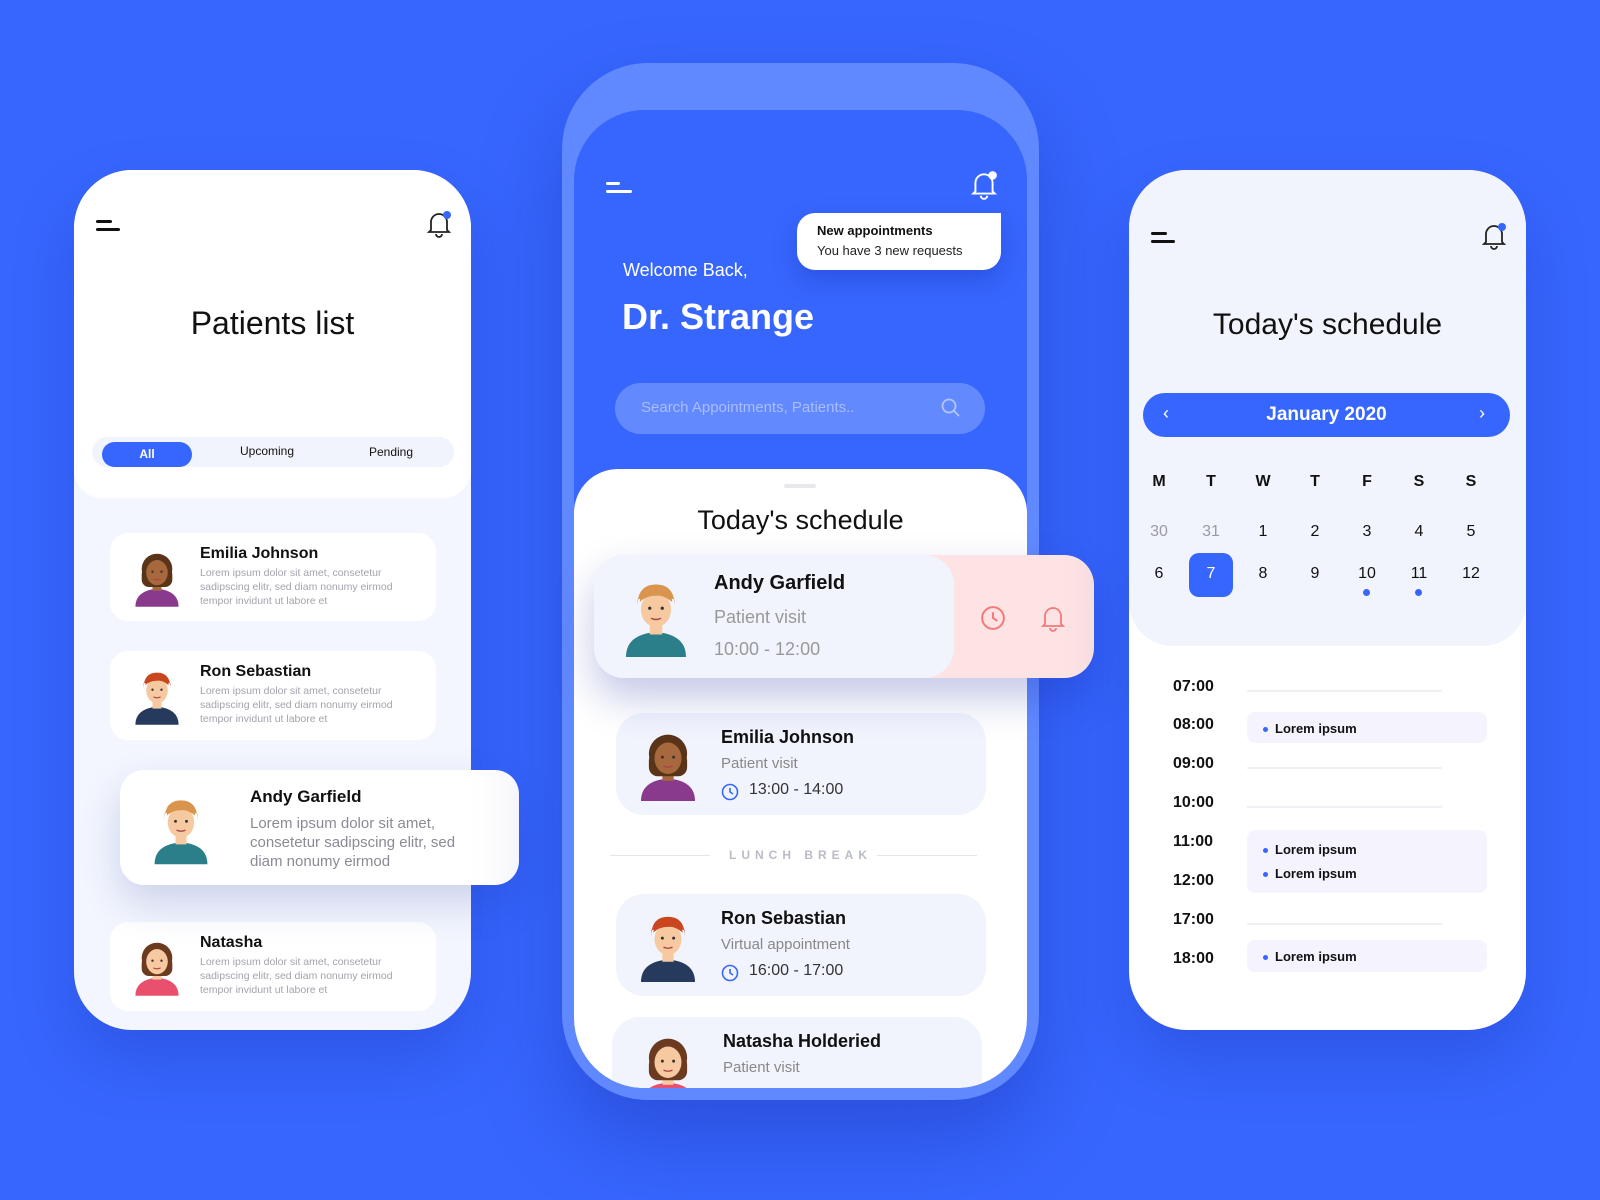 Image resolution: width=1600 pixels, height=1200 pixels. I want to click on welcome-text: Welcome Back,, so click(685, 270).